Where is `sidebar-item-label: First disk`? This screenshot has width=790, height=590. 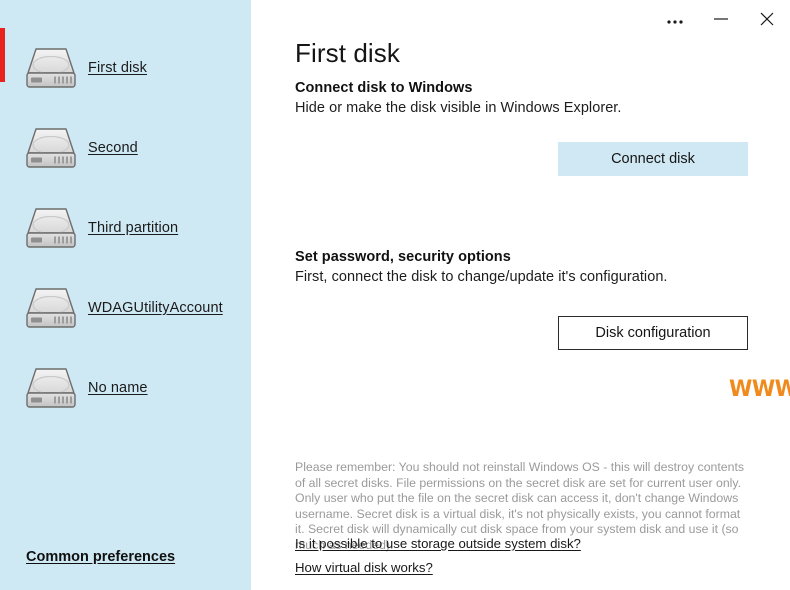 sidebar-item-label: First disk is located at coordinates (117, 68).